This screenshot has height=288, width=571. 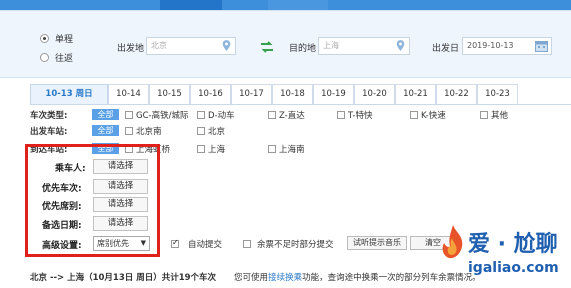 I want to click on date-tab: 10-17, so click(x=251, y=94).